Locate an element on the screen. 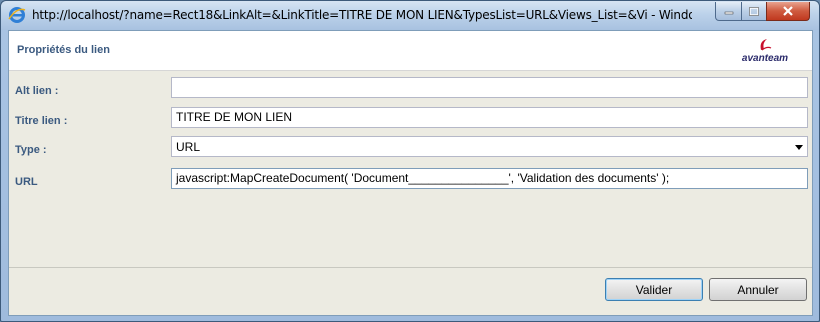 This screenshot has width=820, height=322. cancel-button: Annuler is located at coordinates (758, 289).